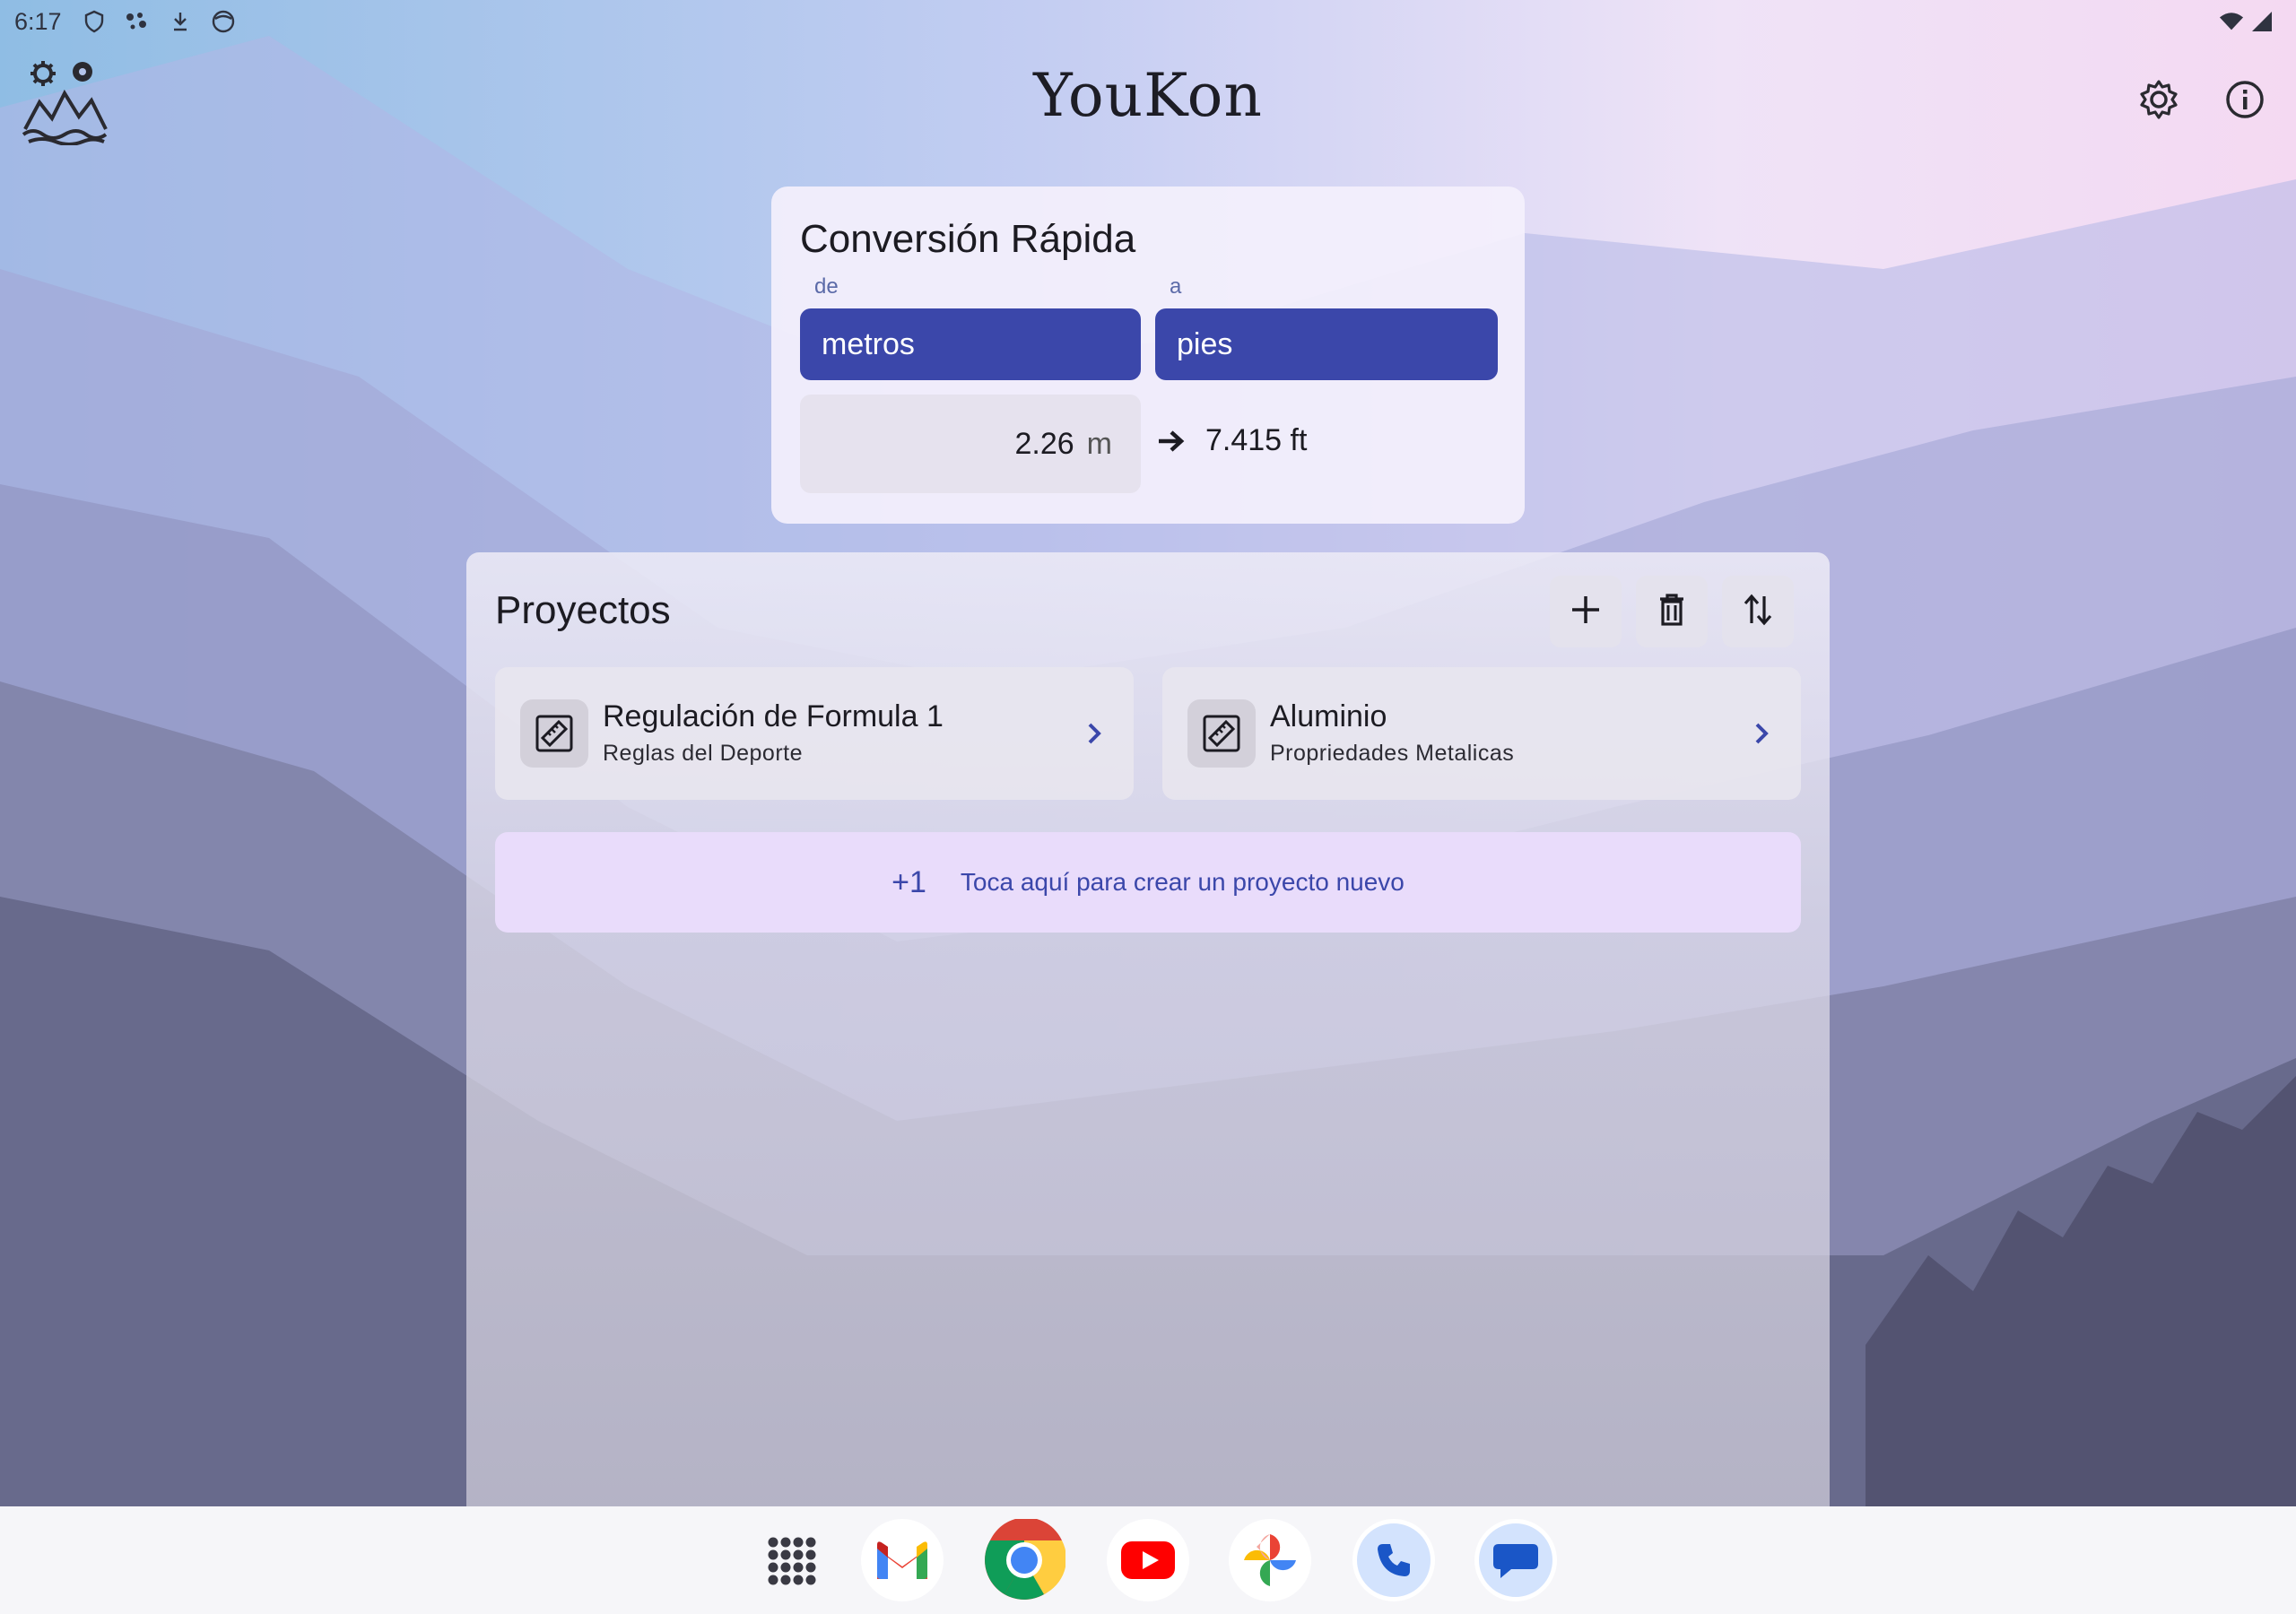  I want to click on delete-icon, so click(1672, 612).